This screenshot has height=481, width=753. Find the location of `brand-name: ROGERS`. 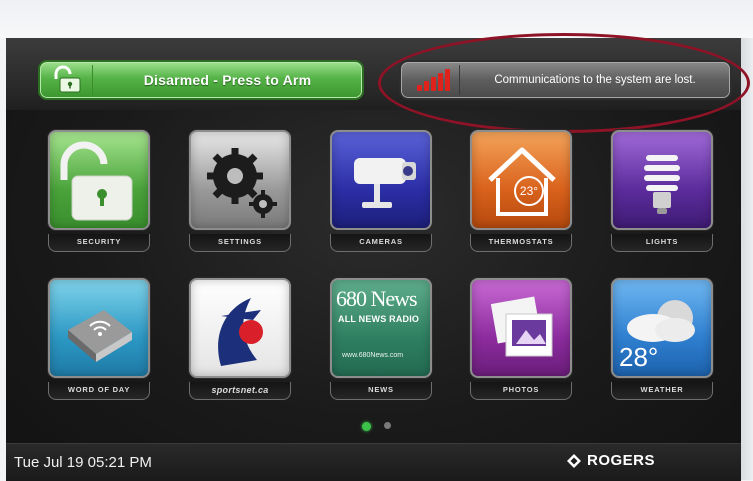

brand-name: ROGERS is located at coordinates (621, 460).